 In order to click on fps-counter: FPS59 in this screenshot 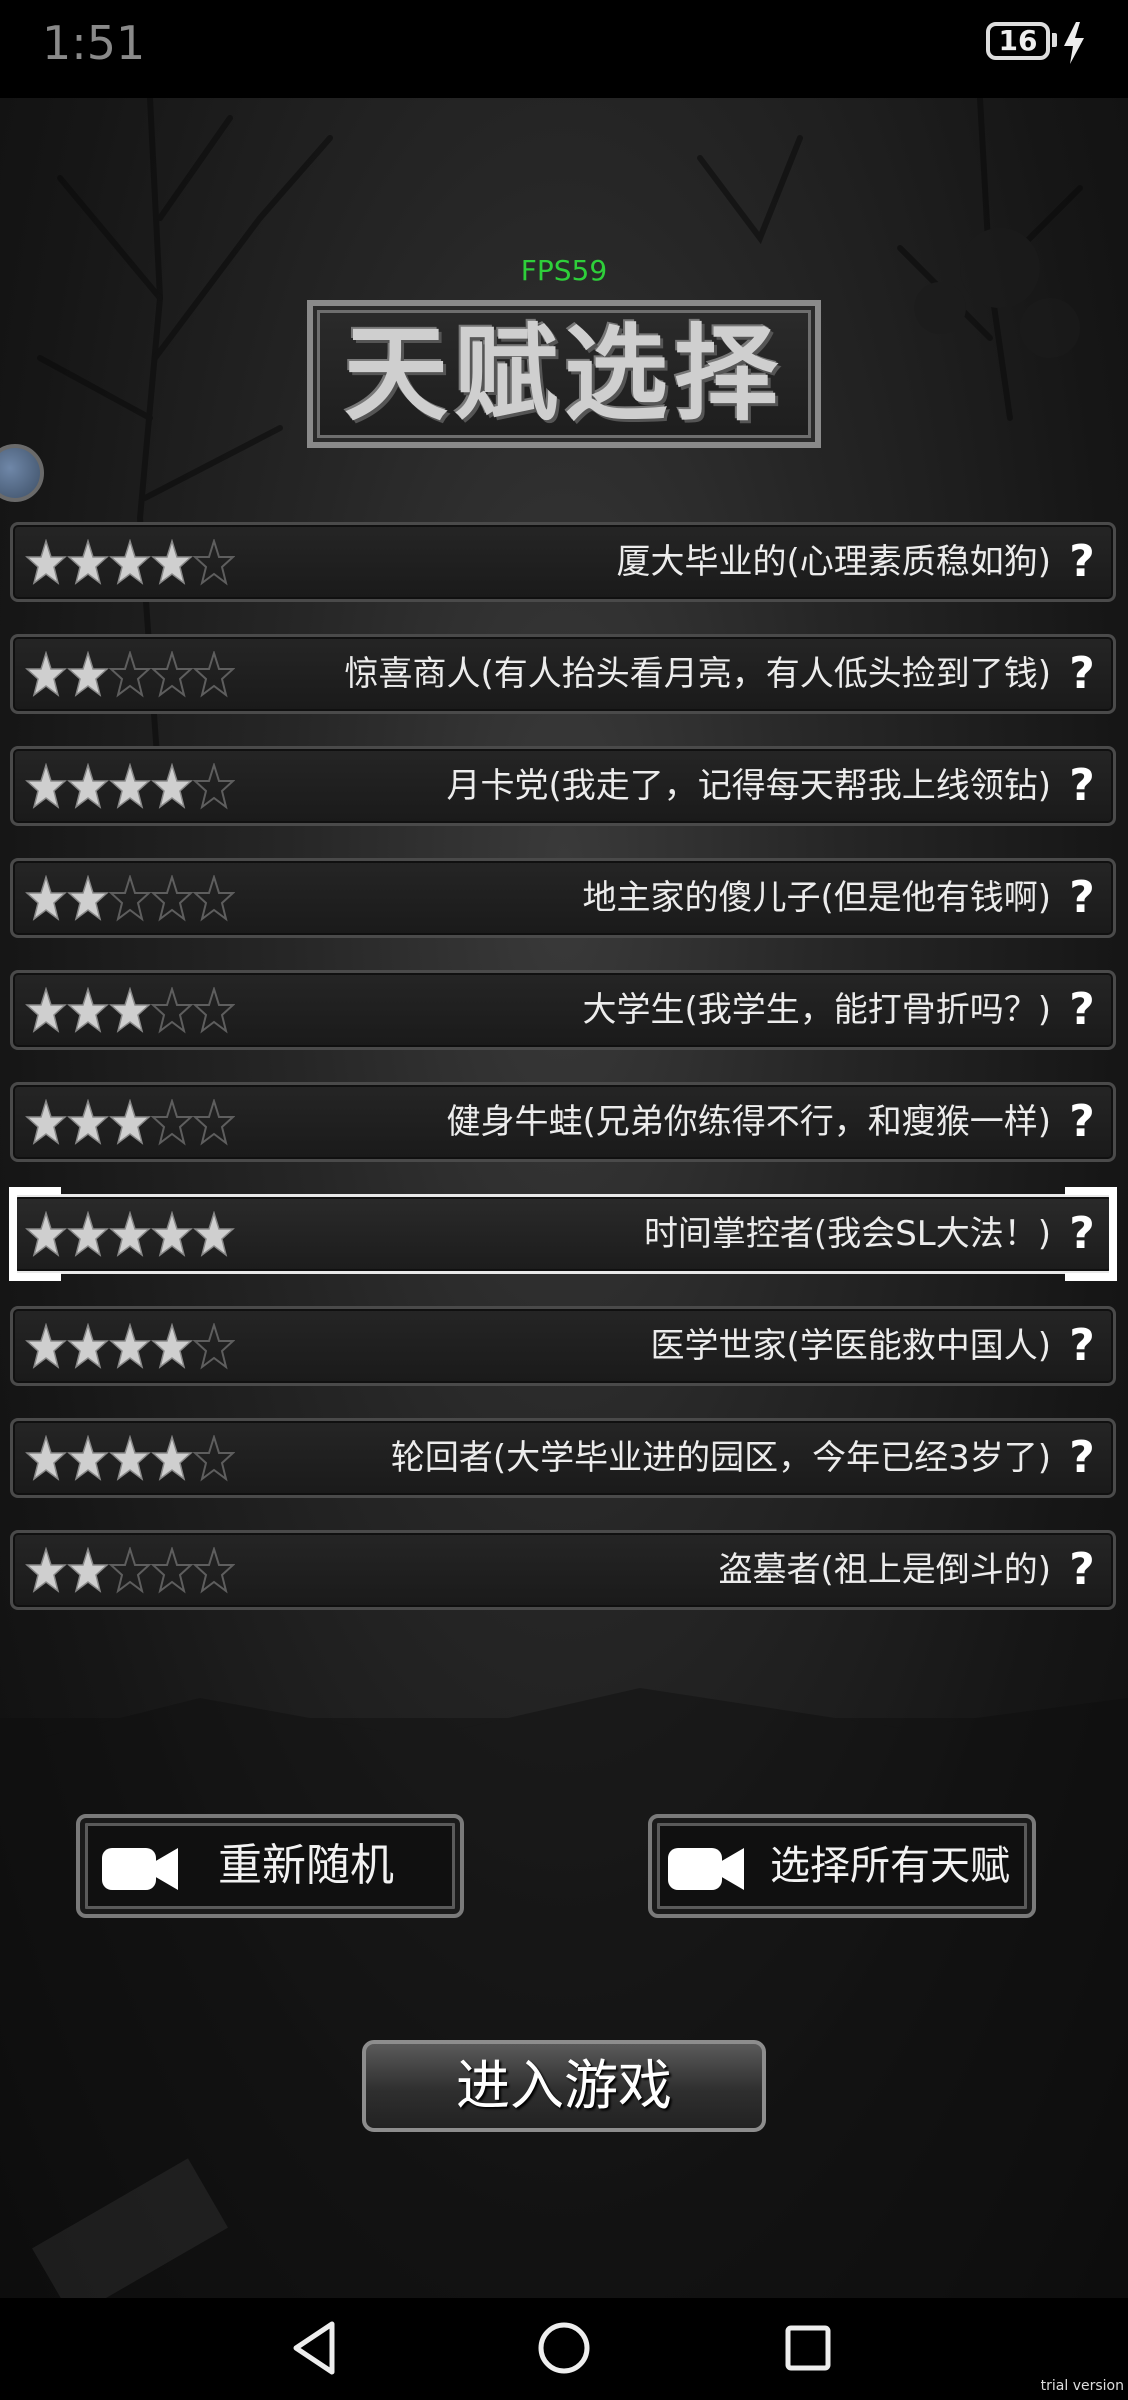, I will do `click(564, 270)`.